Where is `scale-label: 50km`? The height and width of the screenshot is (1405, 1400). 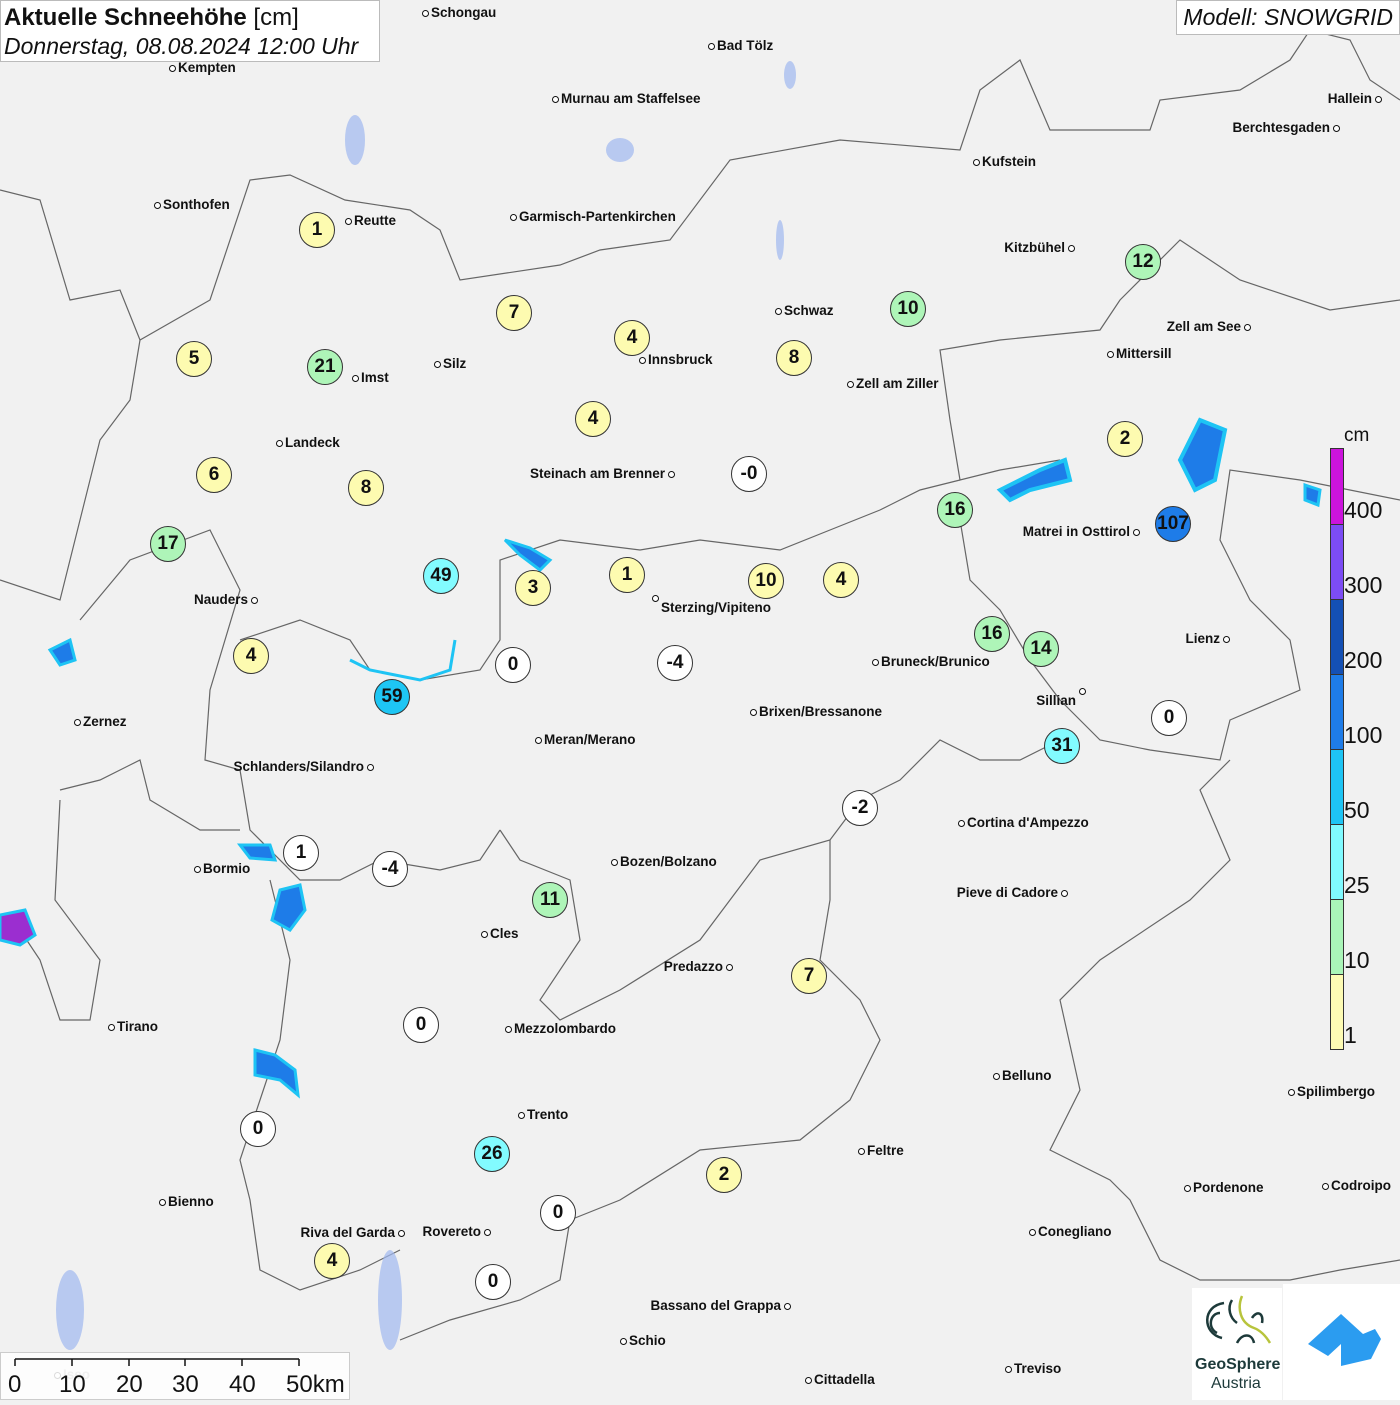
scale-label: 50km is located at coordinates (315, 1384).